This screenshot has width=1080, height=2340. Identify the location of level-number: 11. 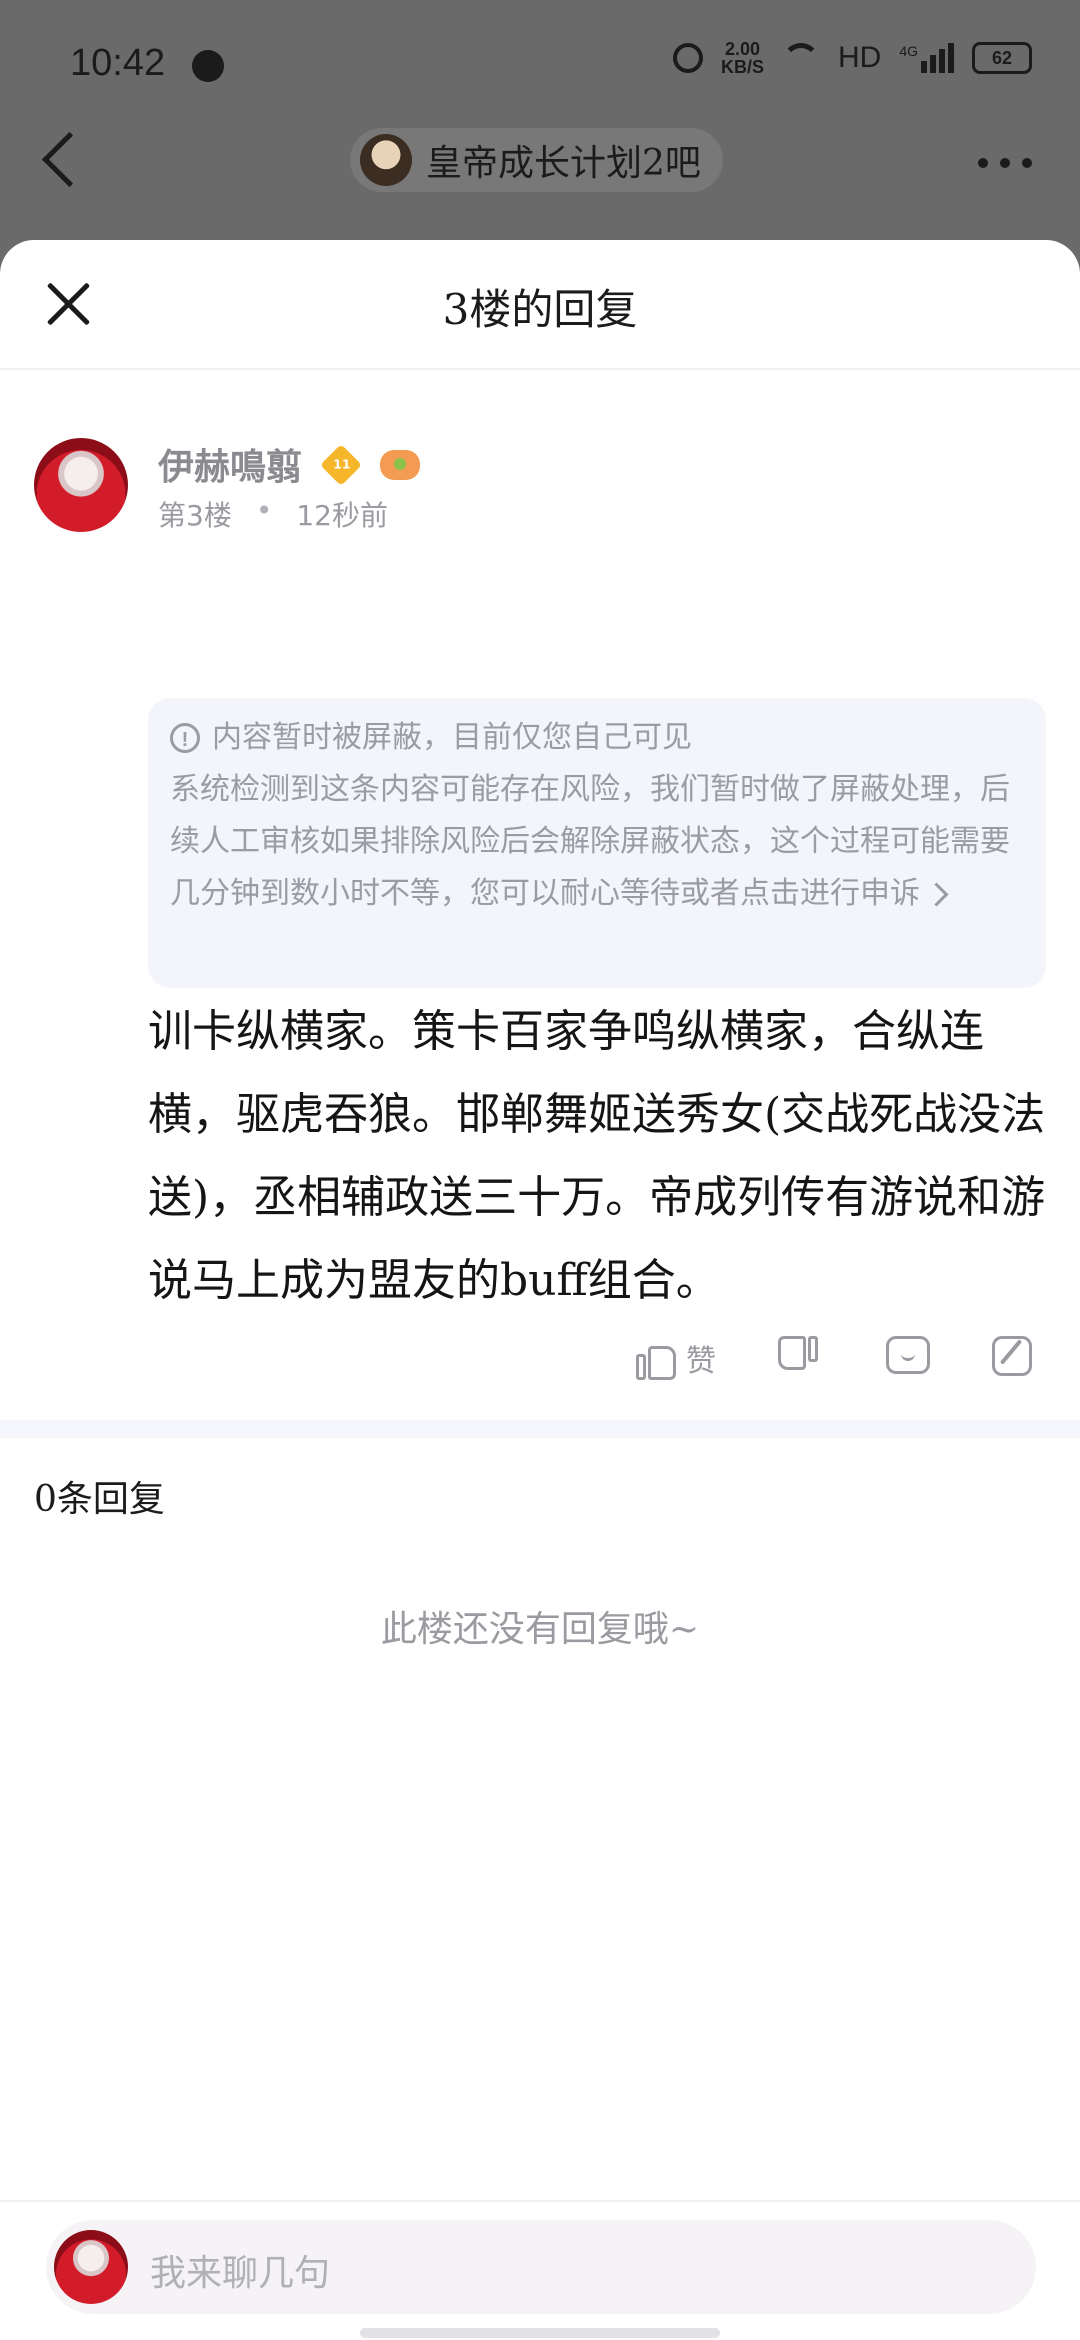
(342, 464).